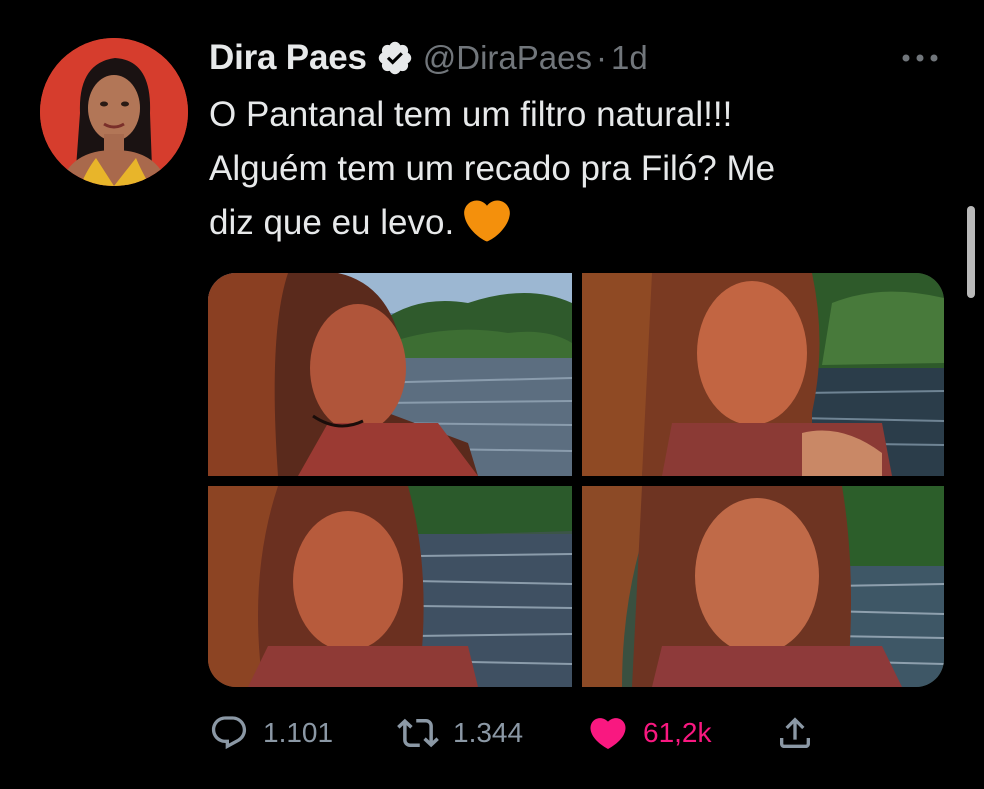 This screenshot has width=984, height=789. What do you see at coordinates (579, 733) in the screenshot?
I see `action-bar: 1.101 1.344 61,2k` at bounding box center [579, 733].